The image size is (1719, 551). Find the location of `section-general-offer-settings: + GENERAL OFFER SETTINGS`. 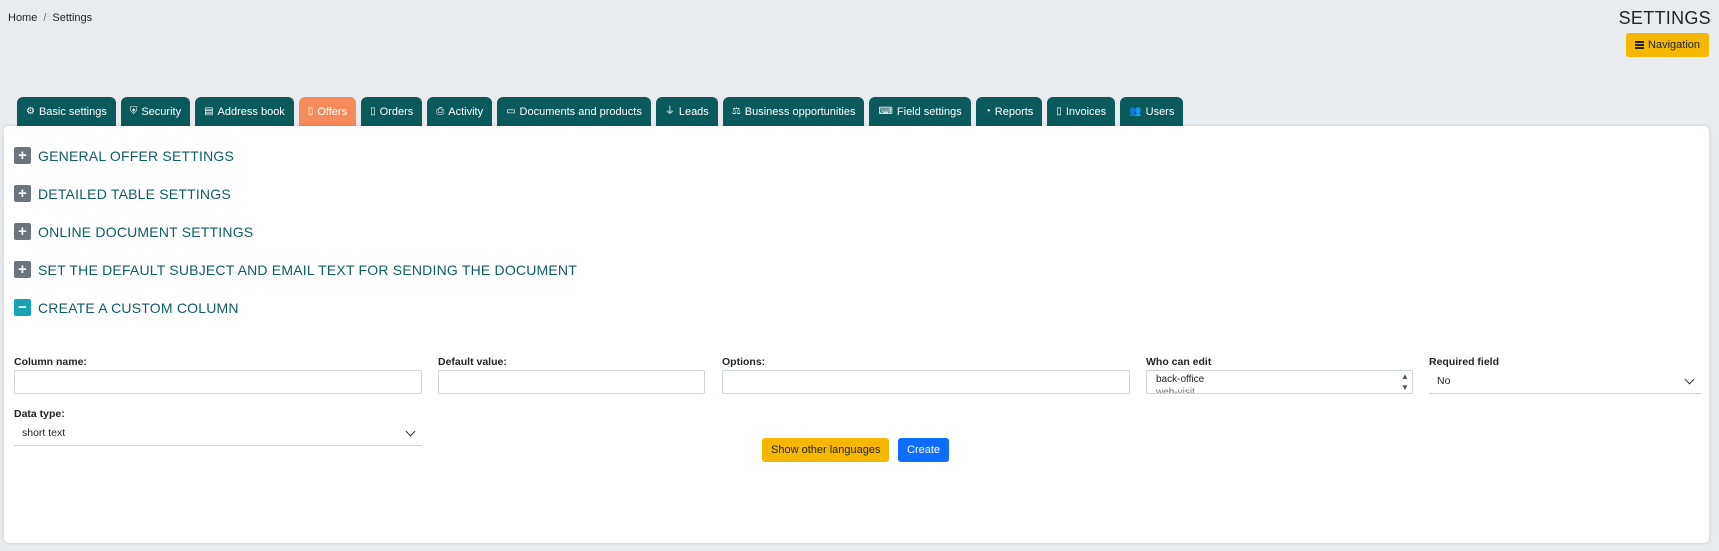

section-general-offer-settings: + GENERAL OFFER SETTINGS is located at coordinates (124, 155).